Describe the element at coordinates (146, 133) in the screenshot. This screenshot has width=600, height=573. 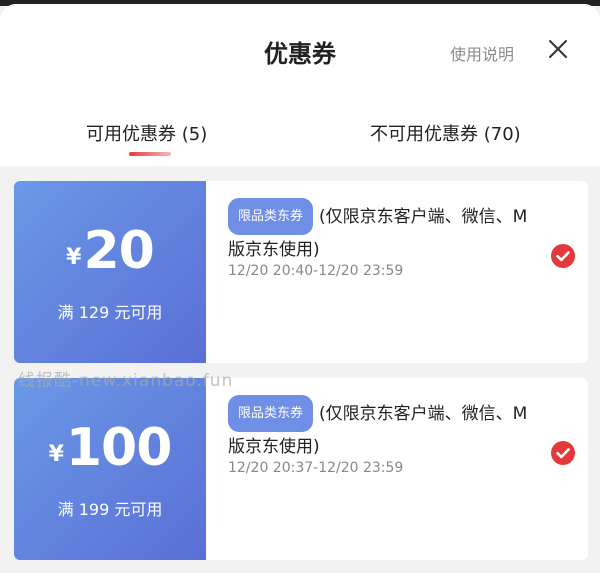
I see `tab-available-coupons: 可用优惠券 (5)` at that location.